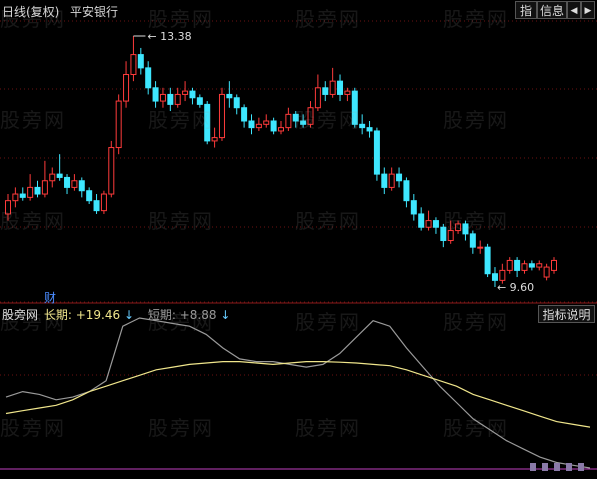 Image resolution: width=597 pixels, height=479 pixels. What do you see at coordinates (98, 315) in the screenshot?
I see `long-term-value: +19.46` at bounding box center [98, 315].